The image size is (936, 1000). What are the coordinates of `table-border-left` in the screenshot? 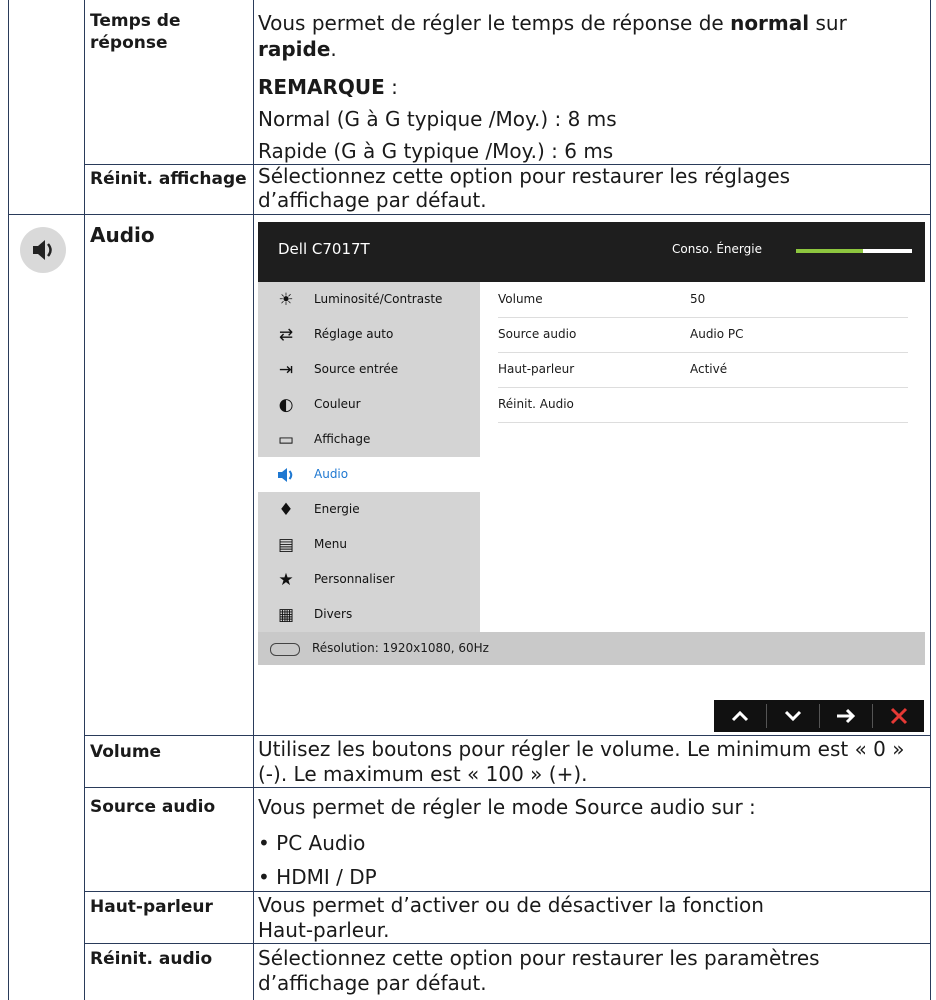 It's located at (8, 500).